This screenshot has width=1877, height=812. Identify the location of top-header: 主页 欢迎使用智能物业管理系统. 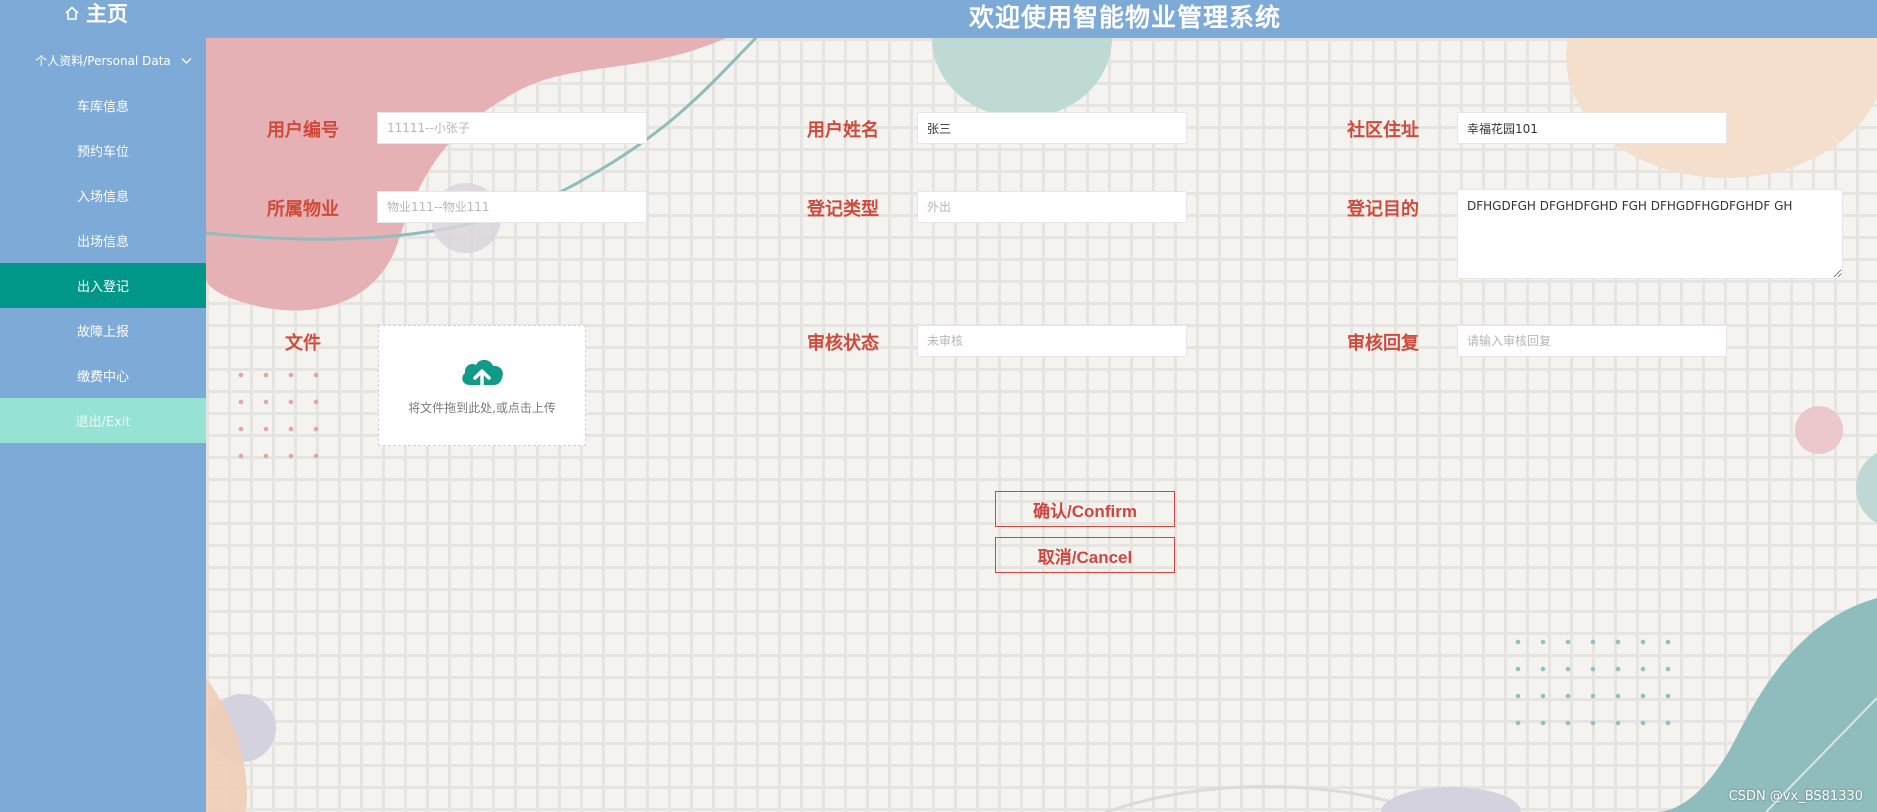
(938, 19).